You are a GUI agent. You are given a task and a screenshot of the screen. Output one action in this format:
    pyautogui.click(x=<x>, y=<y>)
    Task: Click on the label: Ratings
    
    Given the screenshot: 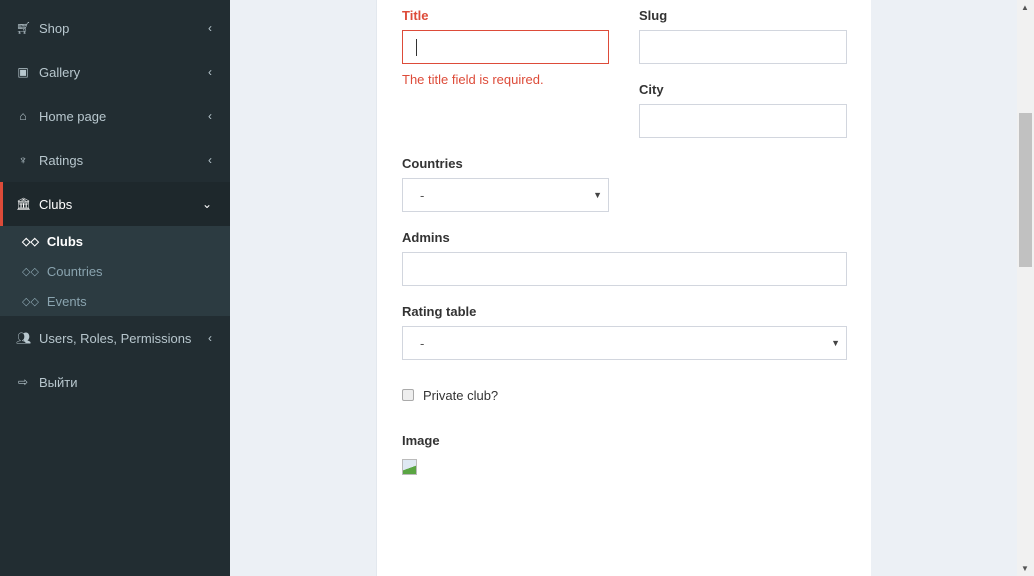 What is the action you would take?
    pyautogui.click(x=61, y=160)
    